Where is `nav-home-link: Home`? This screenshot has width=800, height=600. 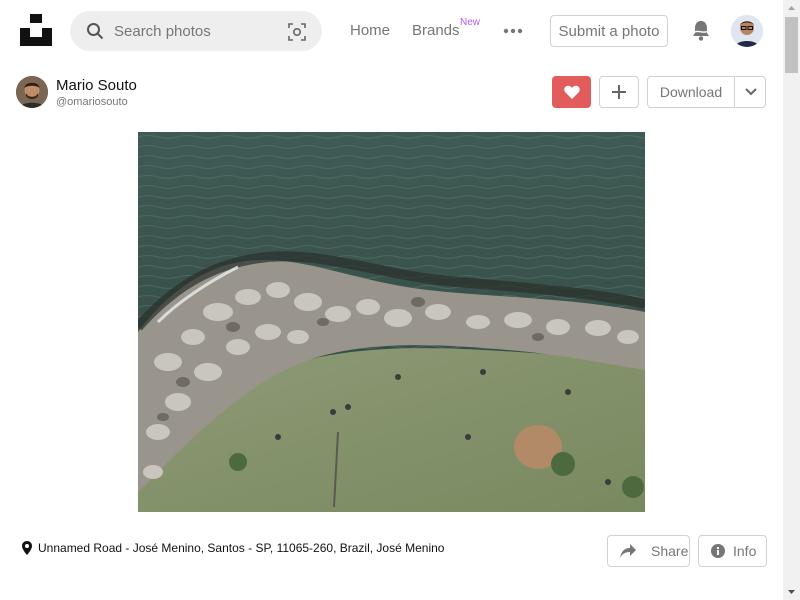 nav-home-link: Home is located at coordinates (370, 30).